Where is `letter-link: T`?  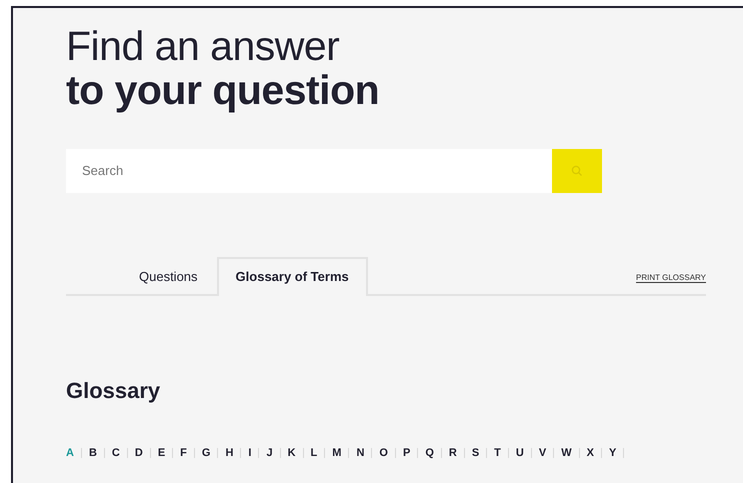 letter-link: T is located at coordinates (497, 453).